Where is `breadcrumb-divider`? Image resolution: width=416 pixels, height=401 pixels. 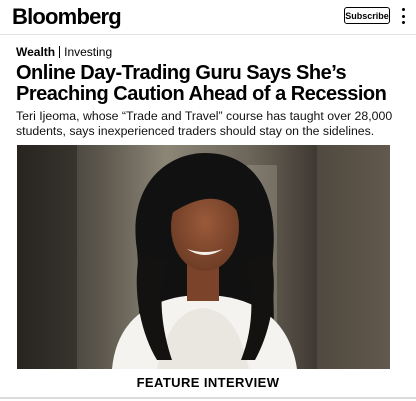 breadcrumb-divider is located at coordinates (60, 52).